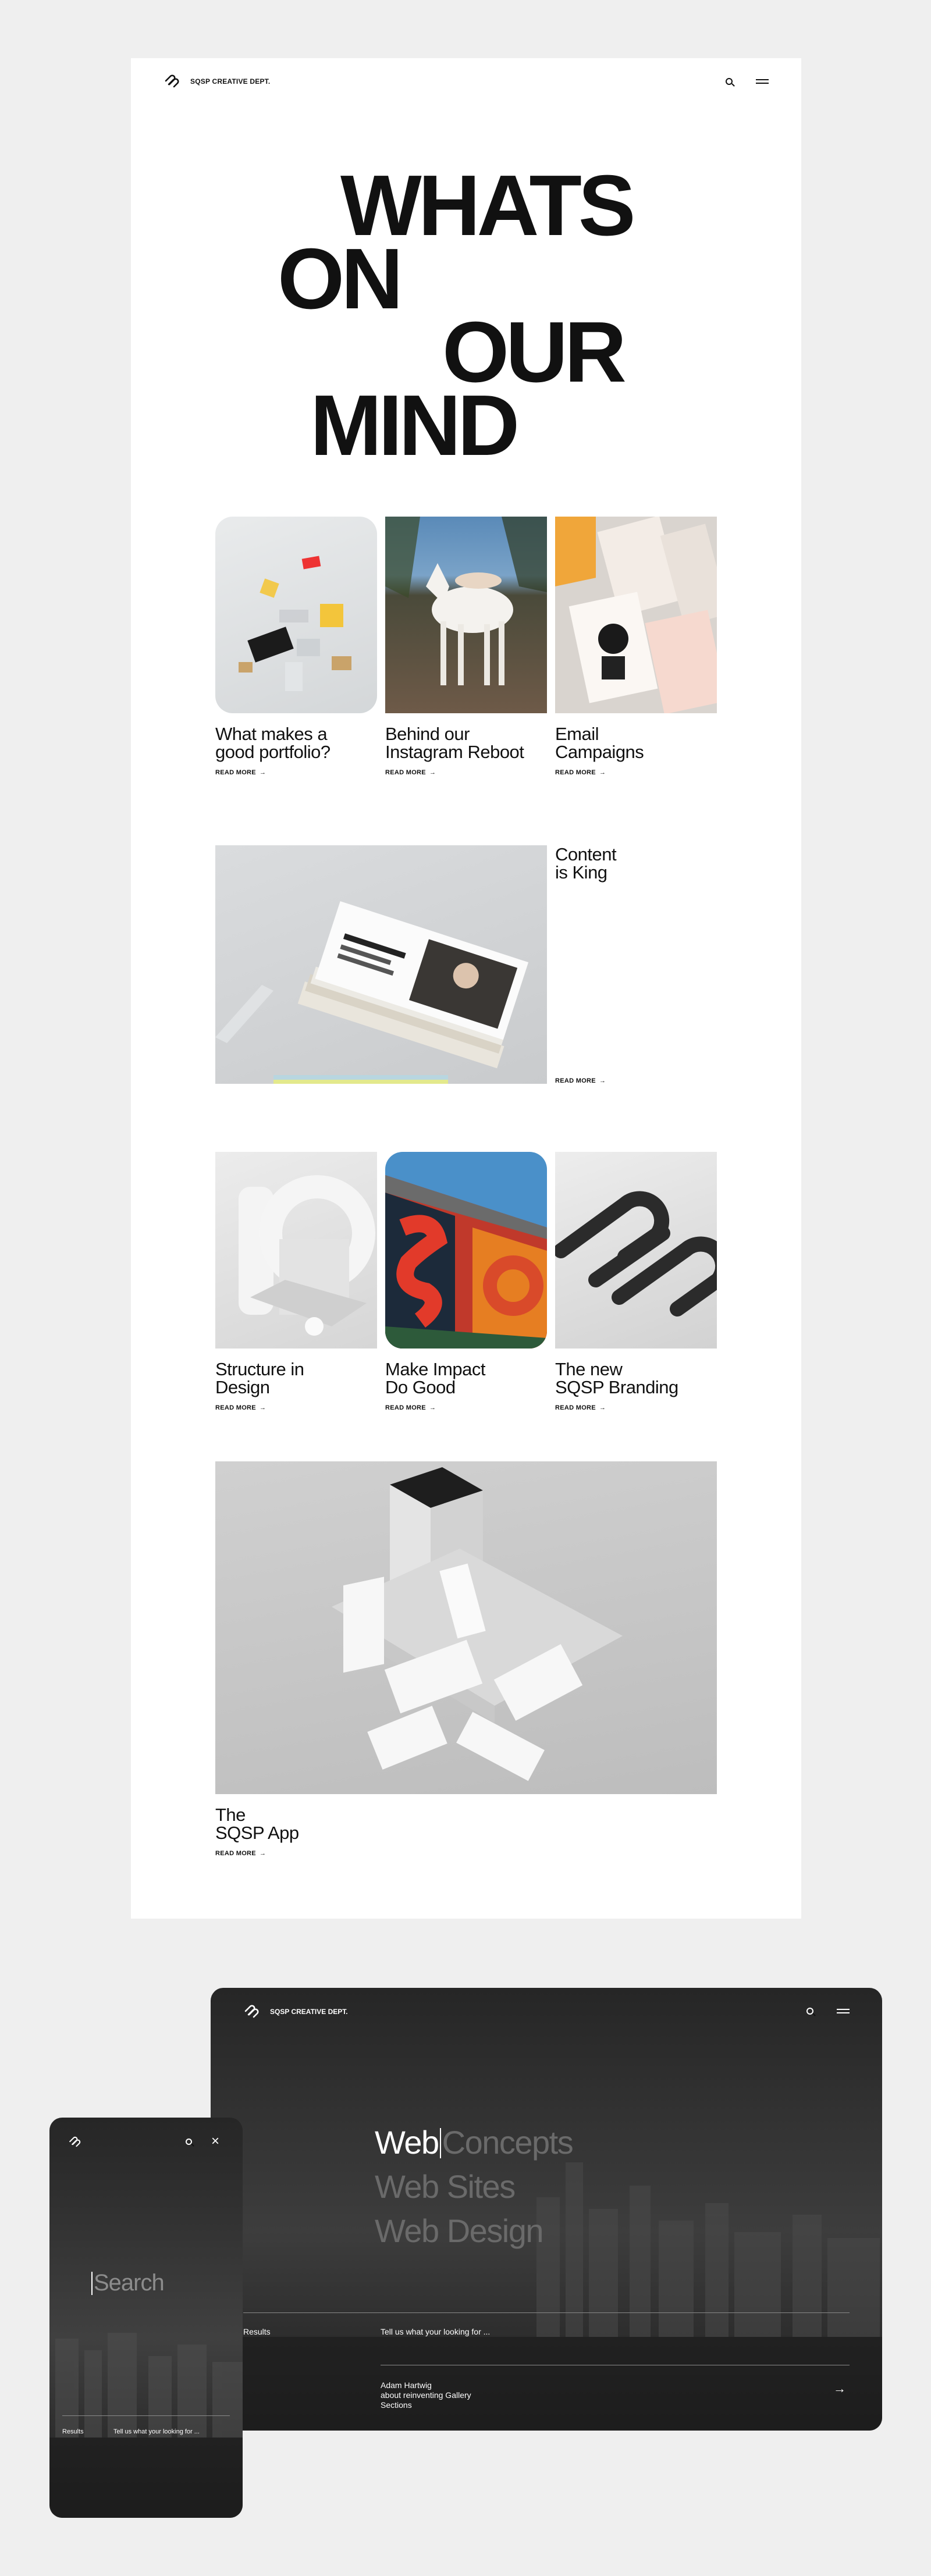 This screenshot has height=2576, width=931. Describe the element at coordinates (636, 734) in the screenshot. I see `post-title: Email` at that location.